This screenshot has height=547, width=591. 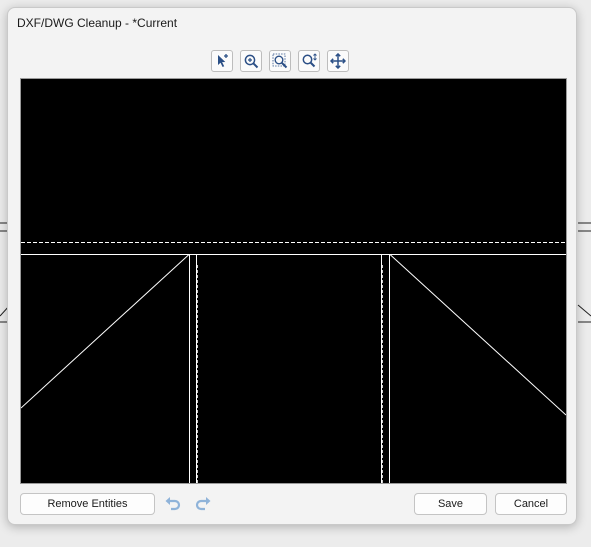 I want to click on zoom-window-button, so click(x=280, y=61).